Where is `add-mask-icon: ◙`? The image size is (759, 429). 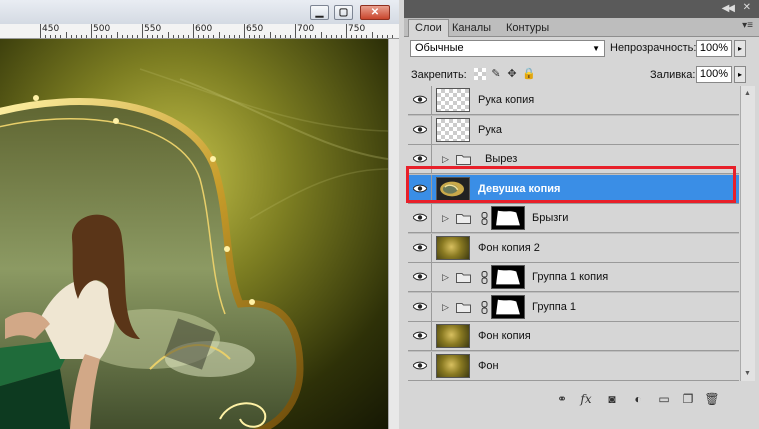
add-mask-icon: ◙ is located at coordinates (612, 399).